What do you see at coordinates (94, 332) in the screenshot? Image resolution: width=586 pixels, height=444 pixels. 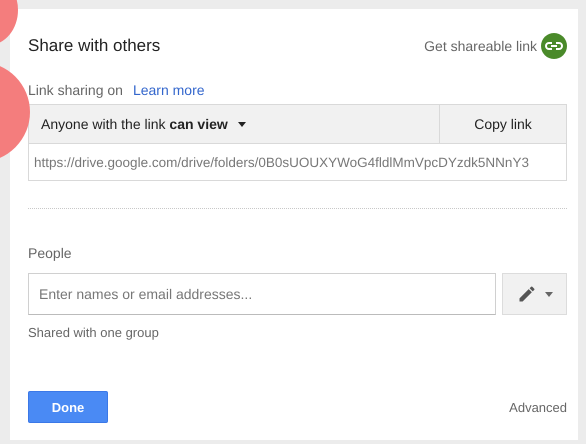 I see `shared-note: Shared with one group` at bounding box center [94, 332].